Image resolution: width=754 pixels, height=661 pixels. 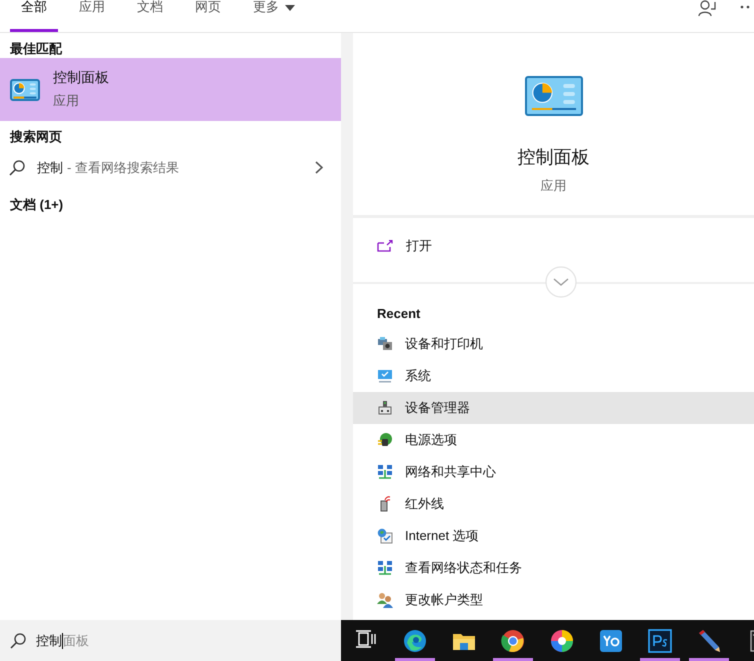 What do you see at coordinates (170, 640) in the screenshot?
I see `search-field: 控制面板` at bounding box center [170, 640].